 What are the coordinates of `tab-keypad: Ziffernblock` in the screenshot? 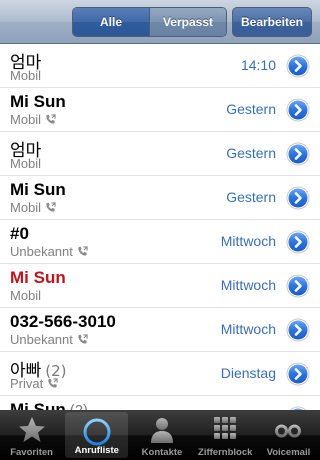 It's located at (225, 435).